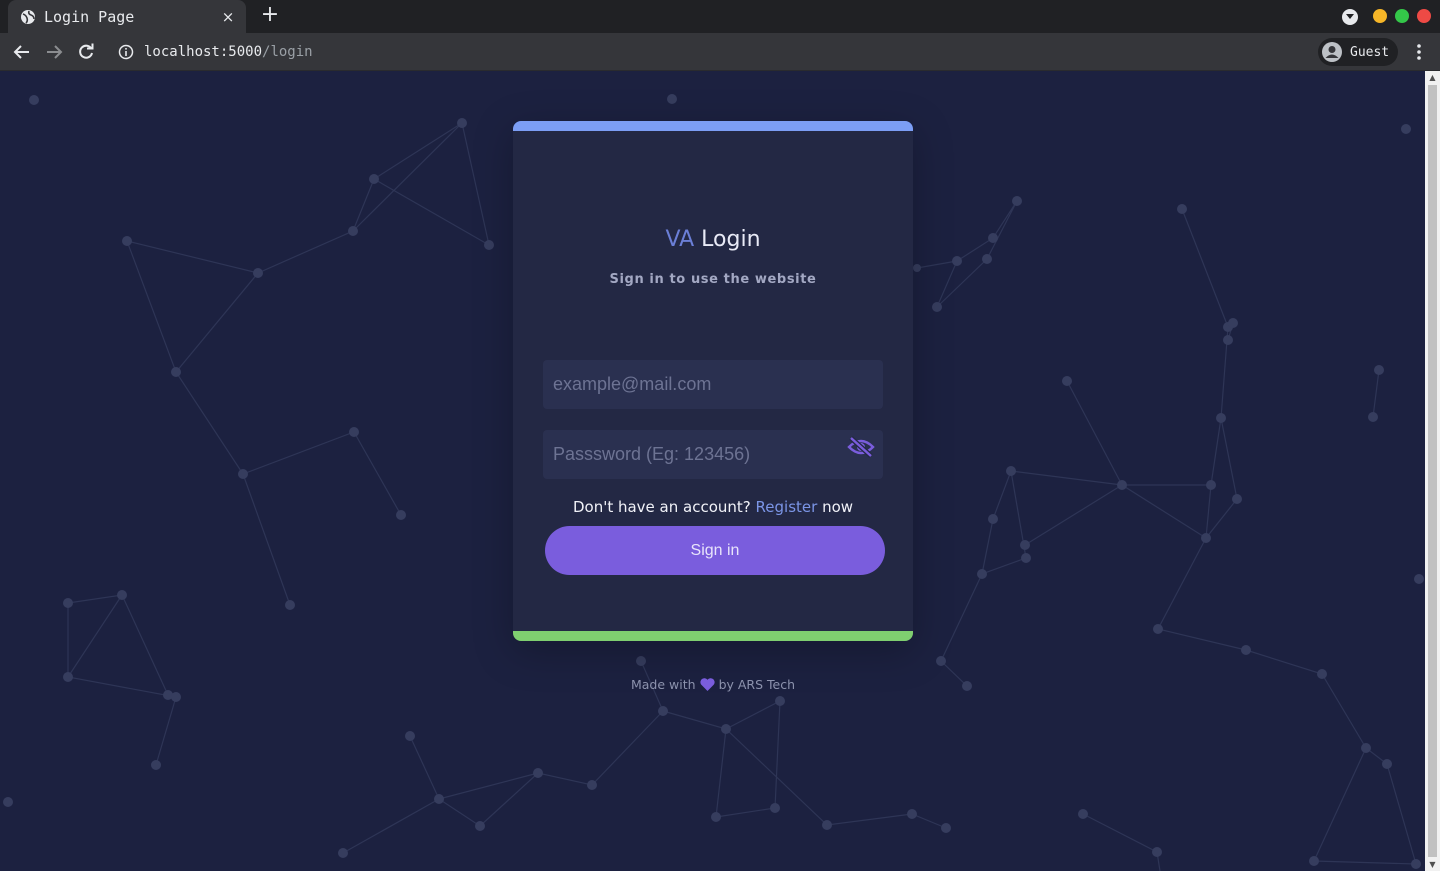 The width and height of the screenshot is (1440, 871). What do you see at coordinates (838, 507) in the screenshot?
I see `register-suffix: now` at bounding box center [838, 507].